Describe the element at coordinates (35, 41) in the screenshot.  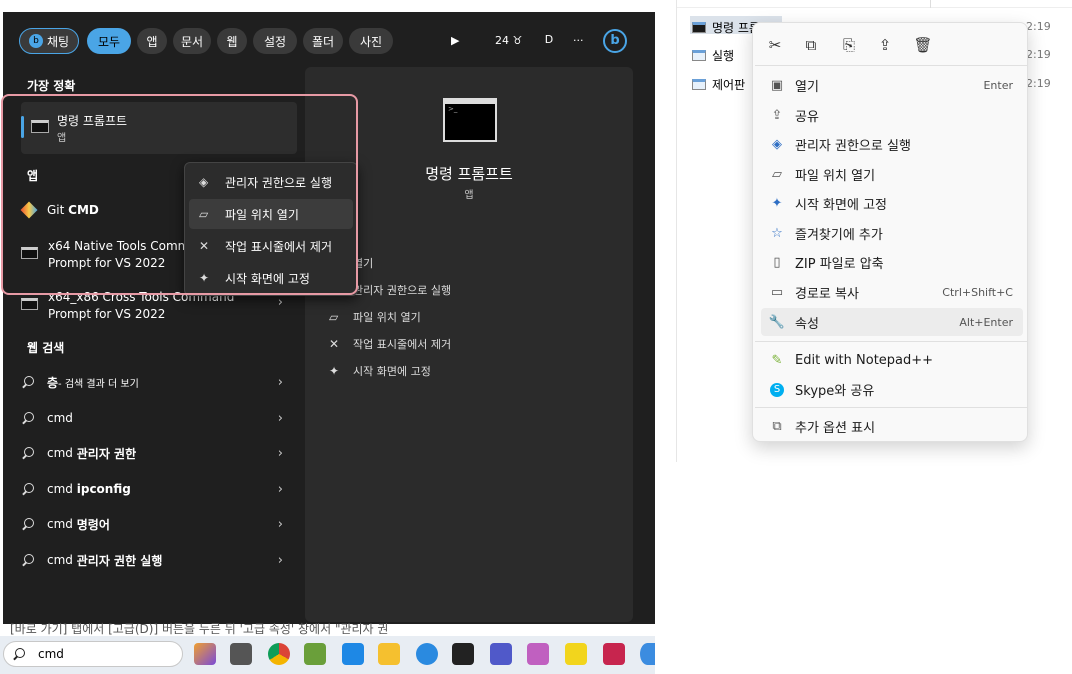
I see `bing-chat-icon: b` at that location.